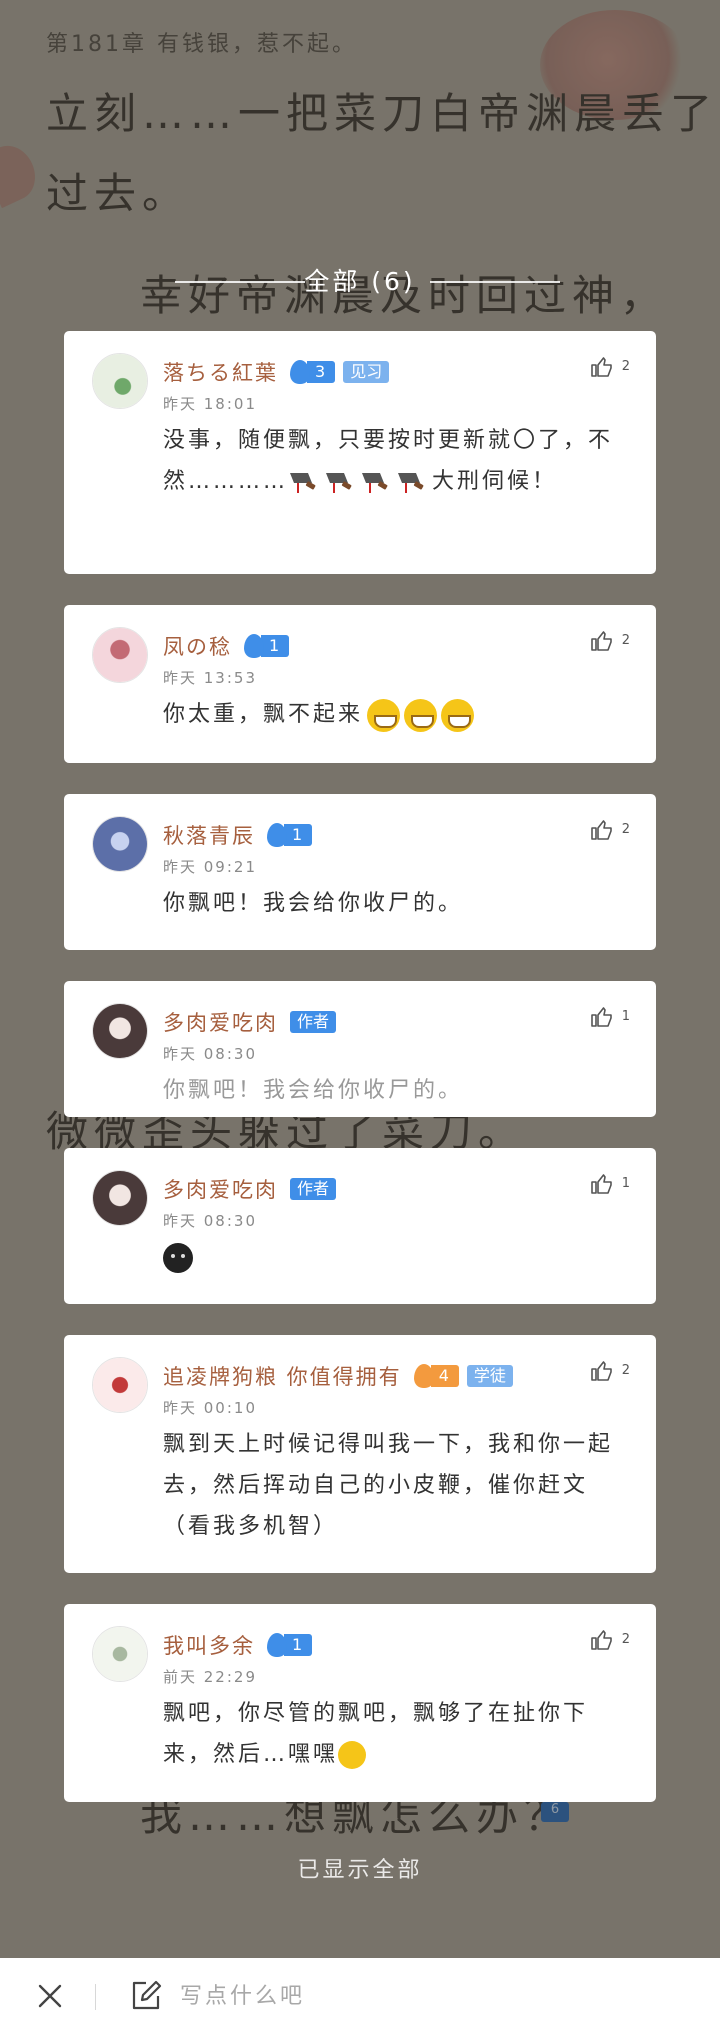  I want to click on close-button, so click(50, 1996).